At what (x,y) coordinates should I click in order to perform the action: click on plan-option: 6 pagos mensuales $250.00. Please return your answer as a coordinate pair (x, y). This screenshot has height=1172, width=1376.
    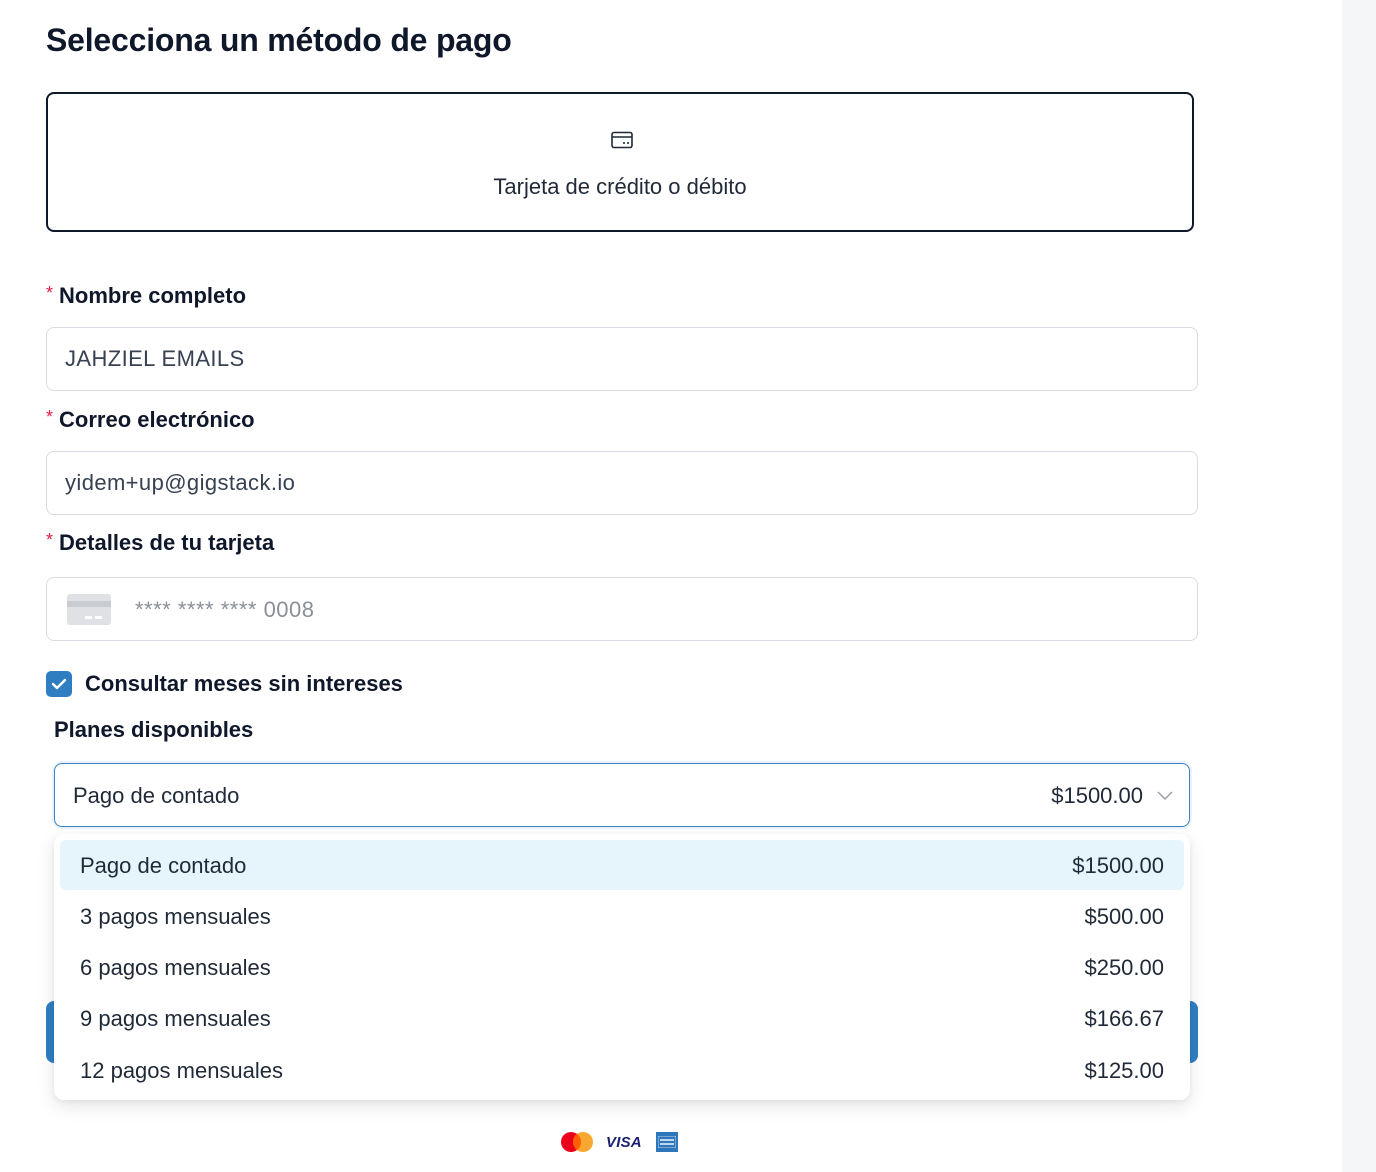
    Looking at the image, I should click on (622, 967).